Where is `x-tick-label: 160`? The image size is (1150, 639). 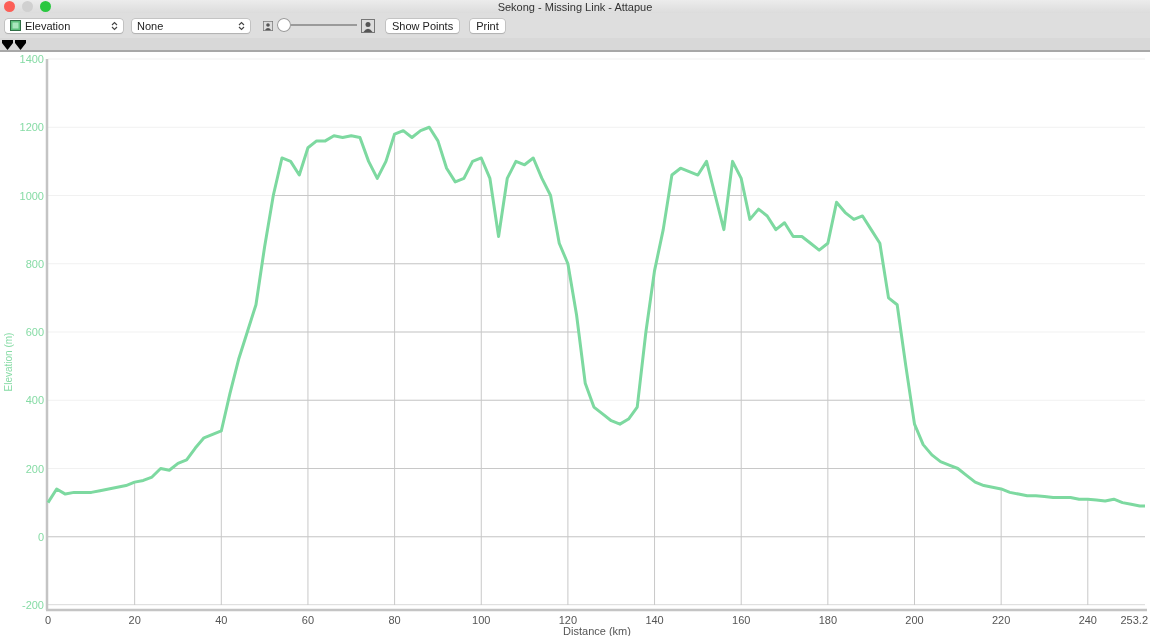 x-tick-label: 160 is located at coordinates (741, 620).